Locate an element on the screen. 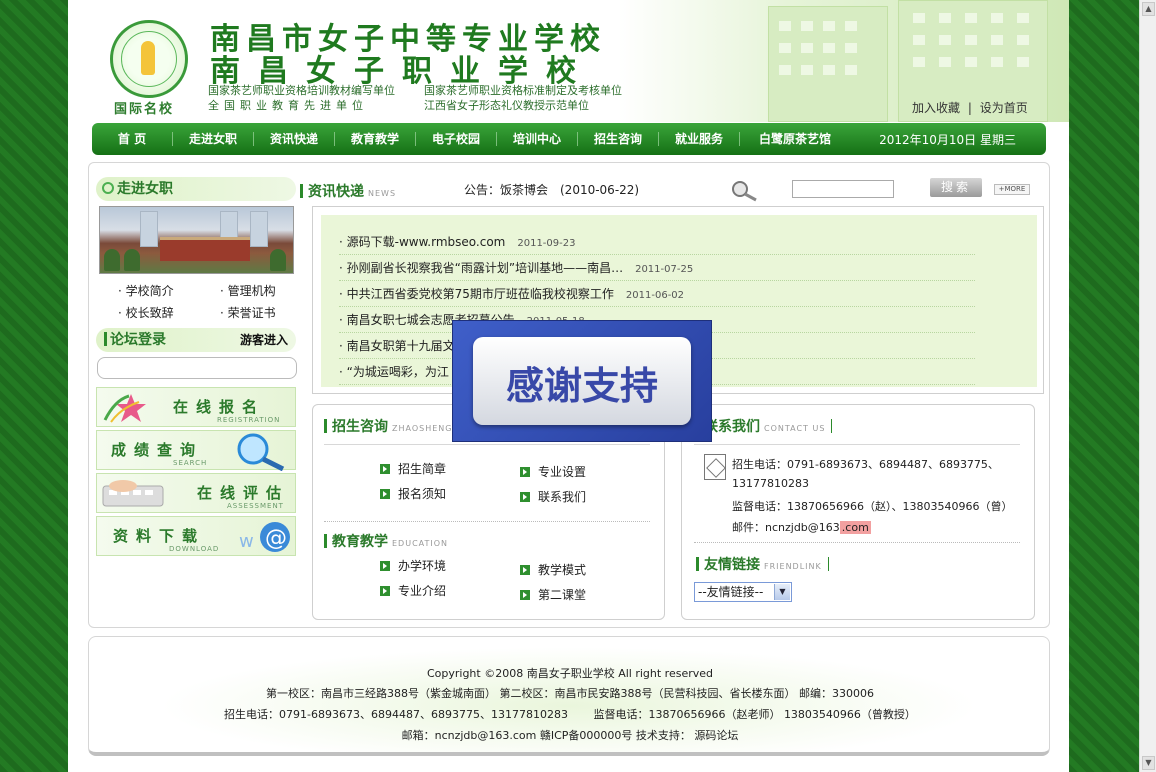  news-item: · 孙刚副省长视察我省“雨露计划”培训基地——南昌… 2011-07-25 is located at coordinates (657, 268).